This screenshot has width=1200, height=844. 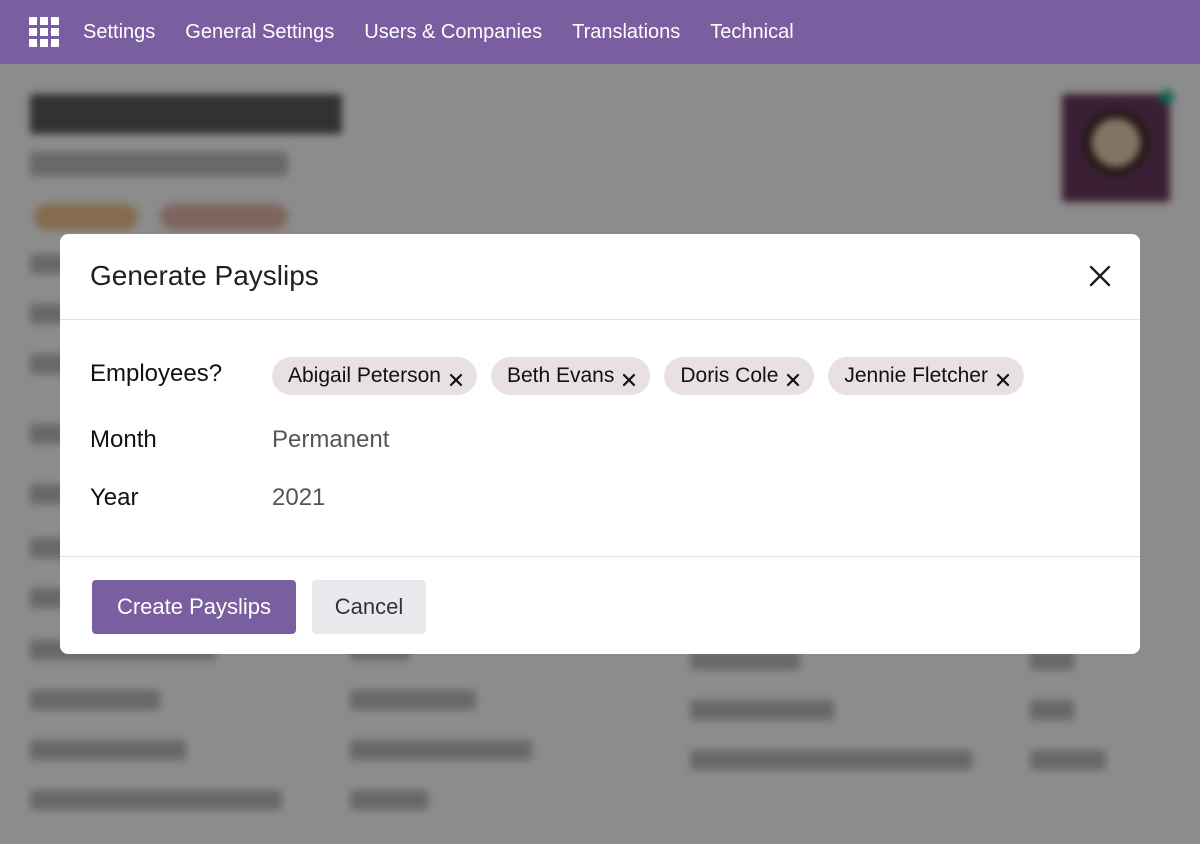 I want to click on month-label: Month, so click(x=123, y=439).